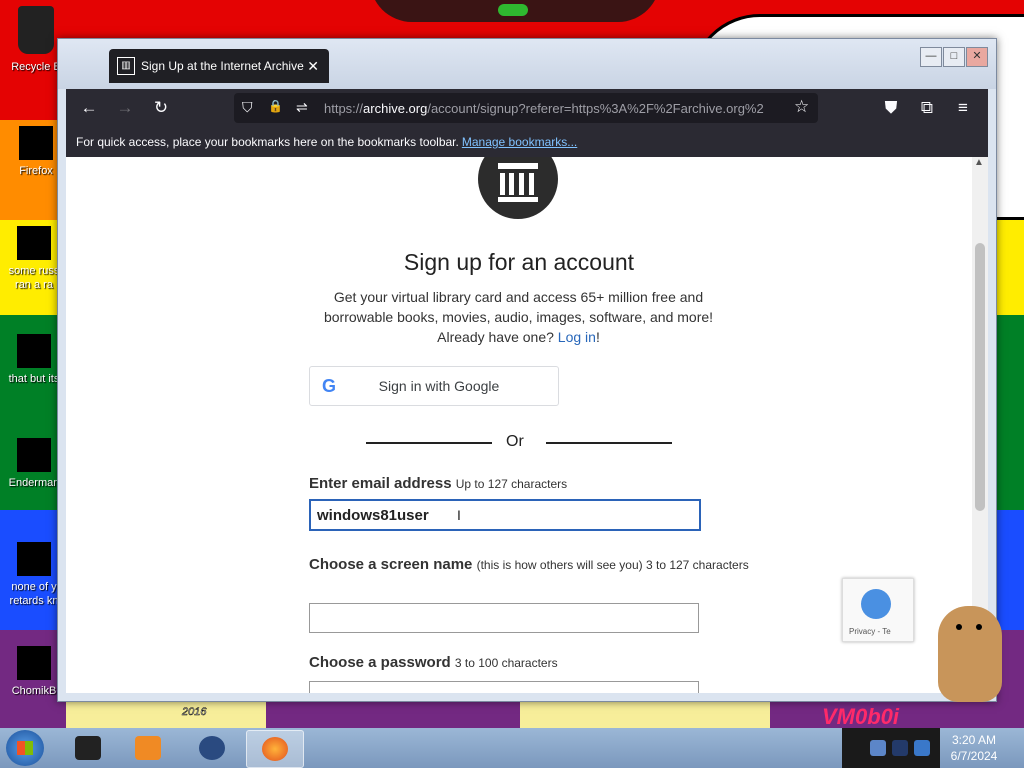 This screenshot has height=768, width=1024. I want to click on taskbar-media-player, so click(148, 748).